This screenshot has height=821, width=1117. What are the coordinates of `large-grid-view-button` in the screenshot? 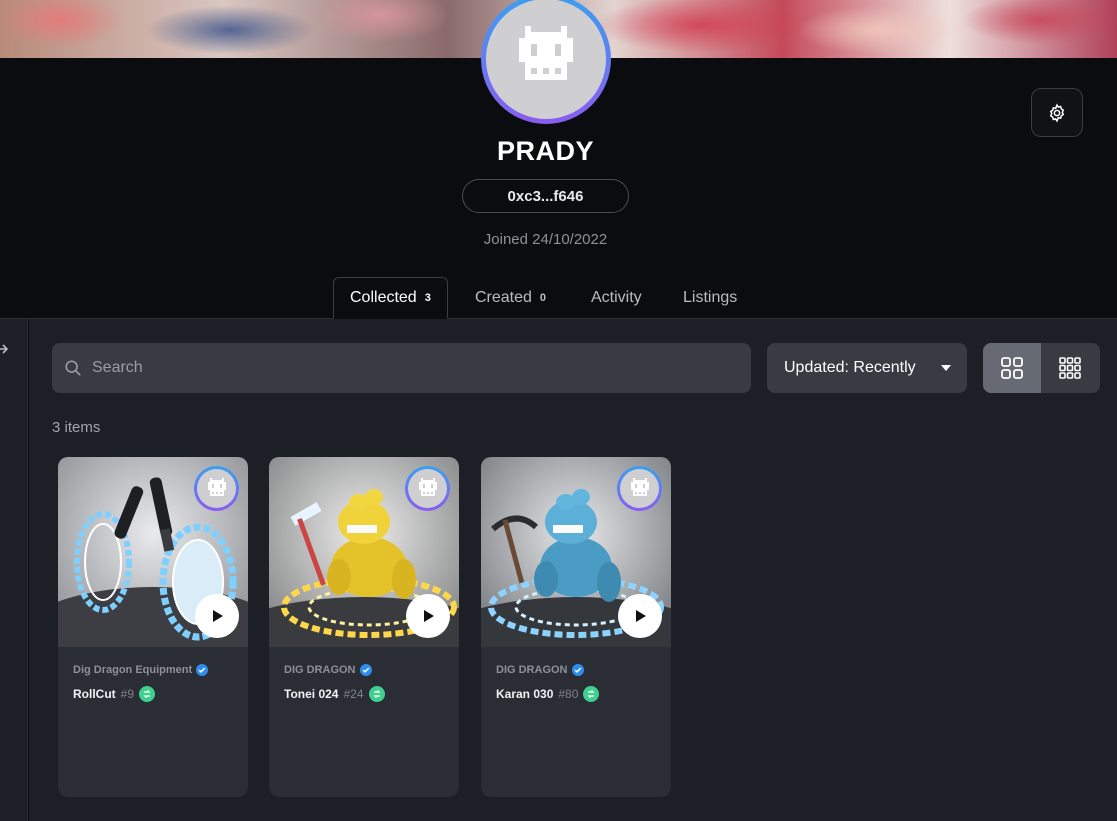 It's located at (1012, 368).